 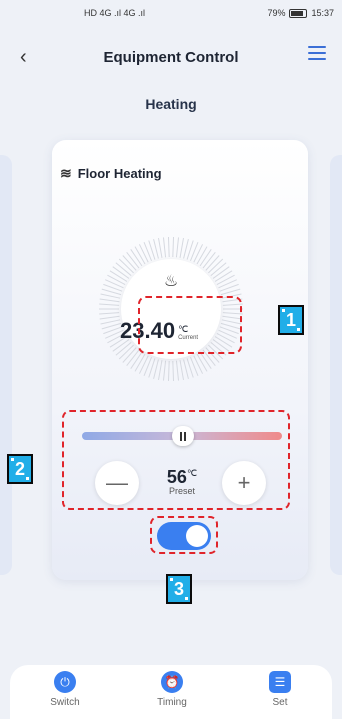 I want to click on nav-switch-label: Switch, so click(x=65, y=702).